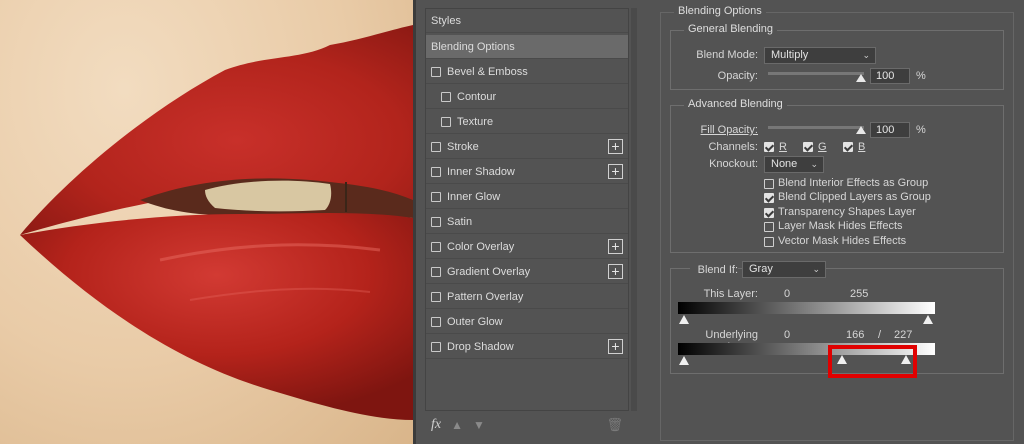 The height and width of the screenshot is (444, 1024). What do you see at coordinates (769, 227) in the screenshot?
I see `layer-mask-hides-checkbox` at bounding box center [769, 227].